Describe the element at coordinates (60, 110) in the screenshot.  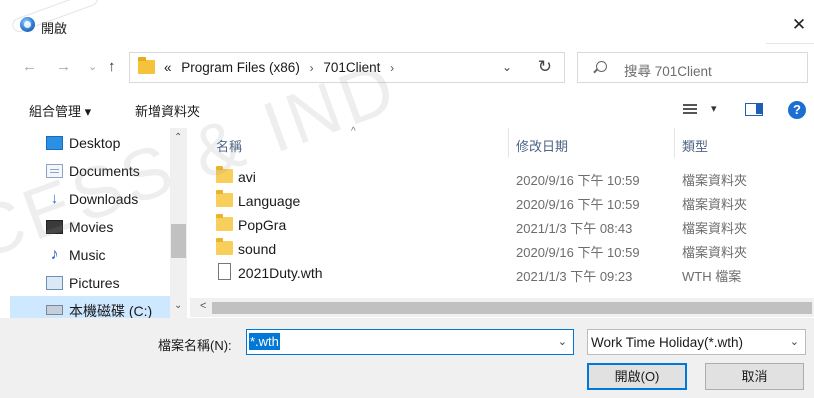
I see `organize-button: 組合管理 ▾` at that location.